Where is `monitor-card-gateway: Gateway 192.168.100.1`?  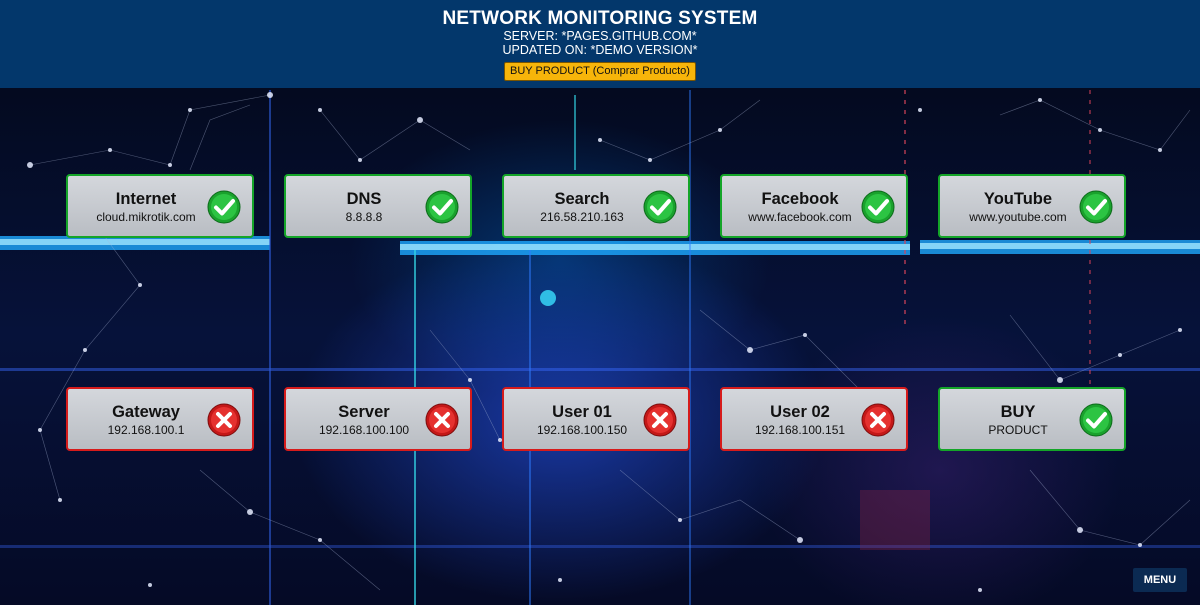
monitor-card-gateway: Gateway 192.168.100.1 is located at coordinates (160, 419).